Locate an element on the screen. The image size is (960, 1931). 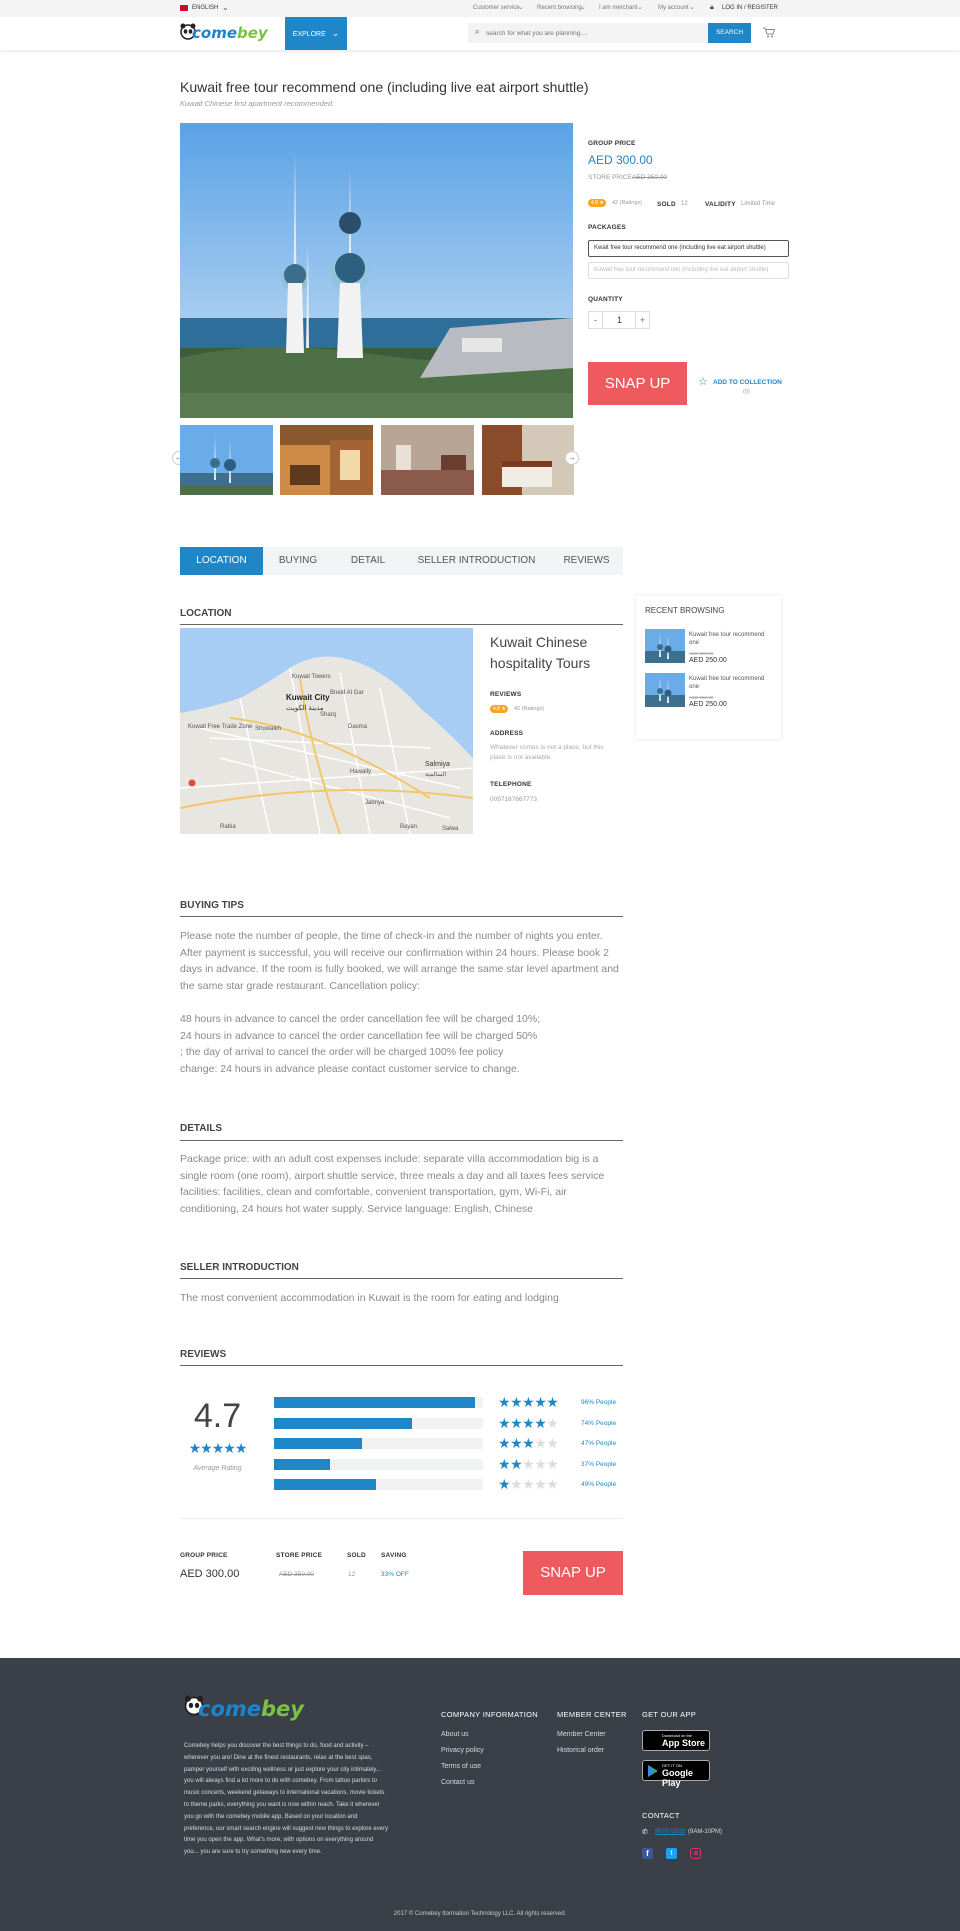
quantity-value: 1 is located at coordinates (619, 320).